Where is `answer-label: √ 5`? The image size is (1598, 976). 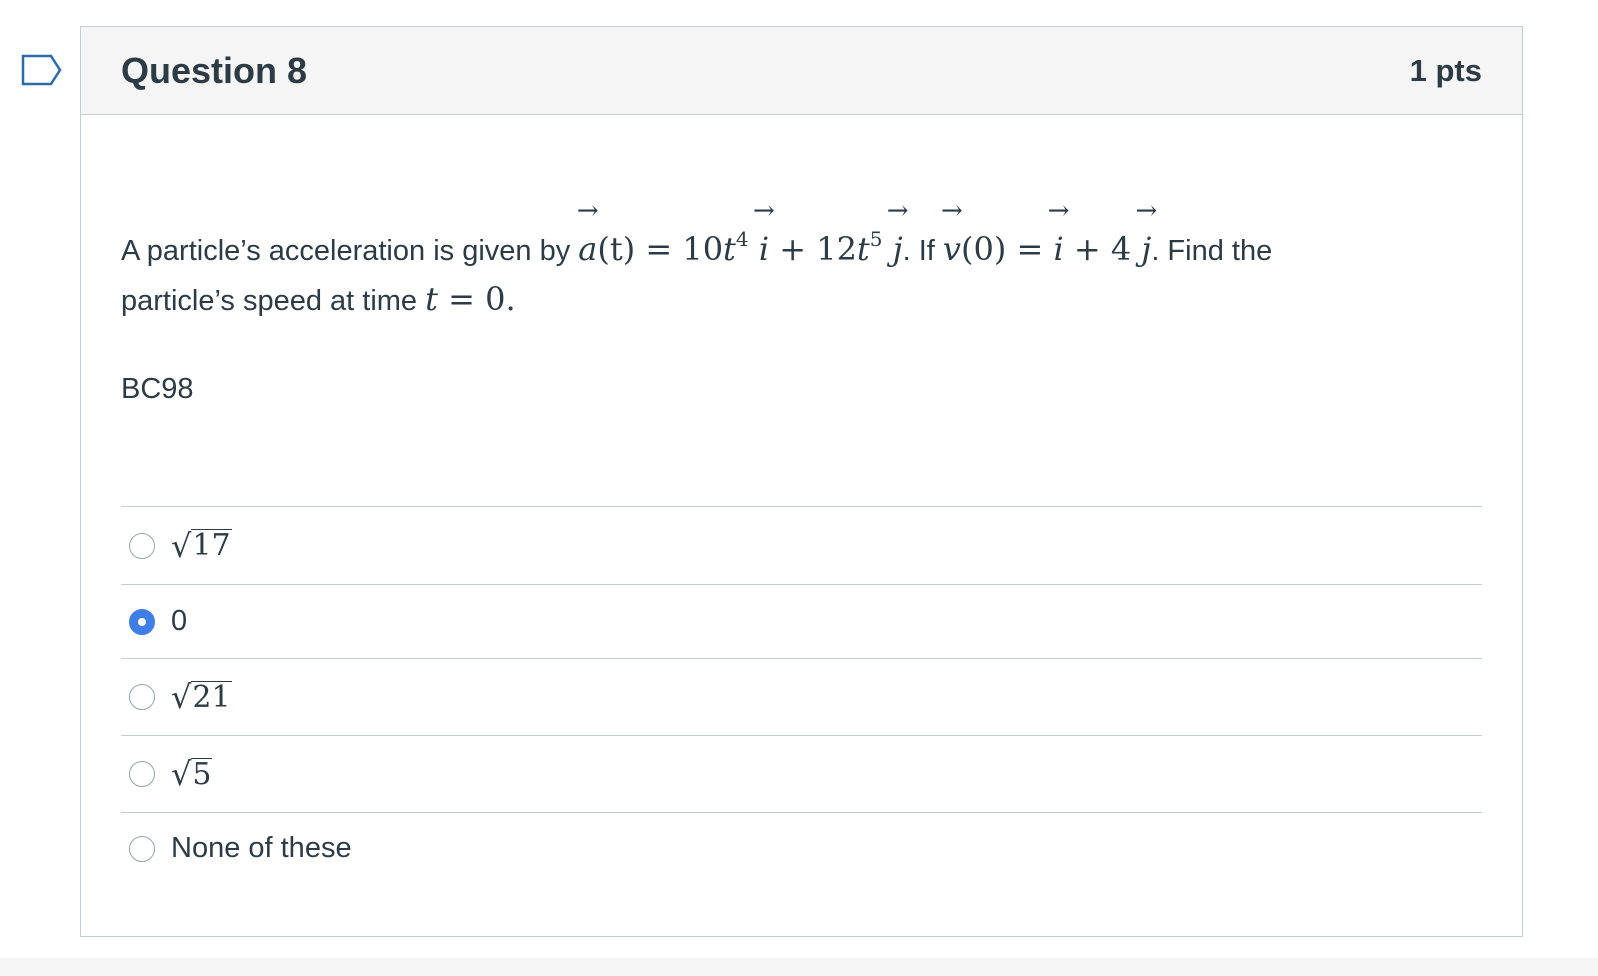
answer-label: √ 5 is located at coordinates (192, 774).